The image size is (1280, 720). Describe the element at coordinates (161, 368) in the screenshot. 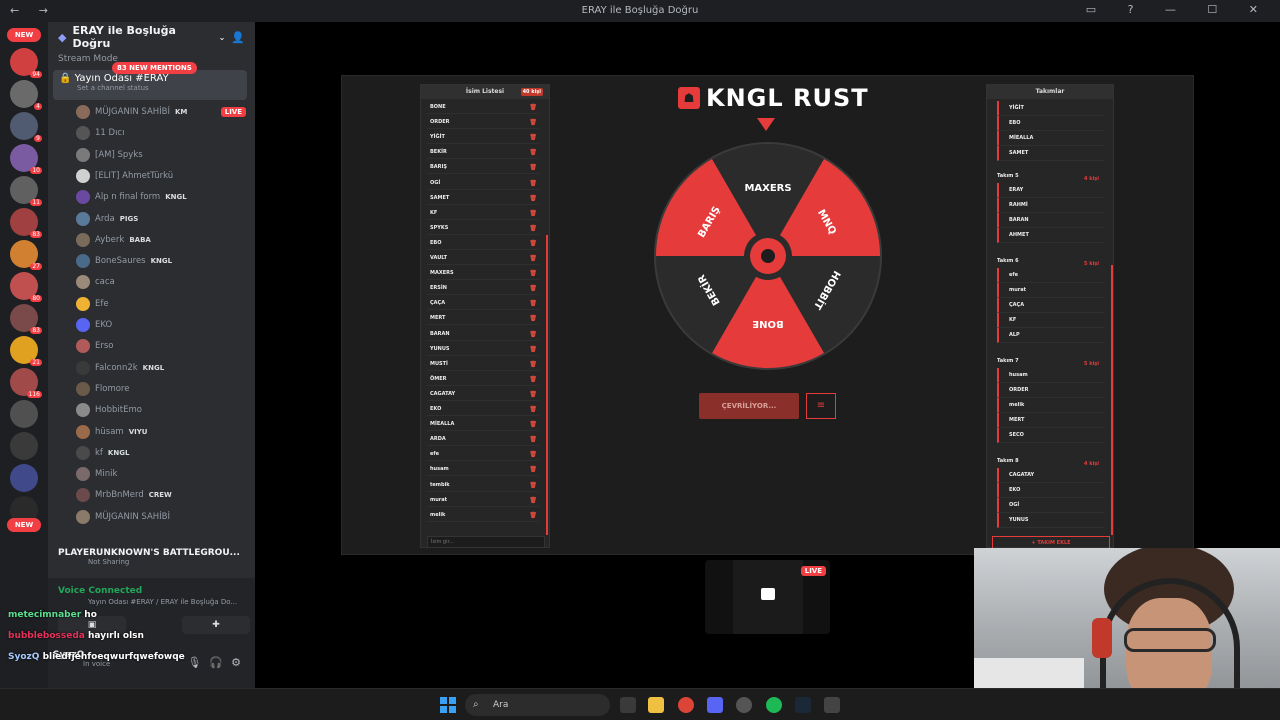

I see `voice-member: Falconn2k KNGL` at that location.